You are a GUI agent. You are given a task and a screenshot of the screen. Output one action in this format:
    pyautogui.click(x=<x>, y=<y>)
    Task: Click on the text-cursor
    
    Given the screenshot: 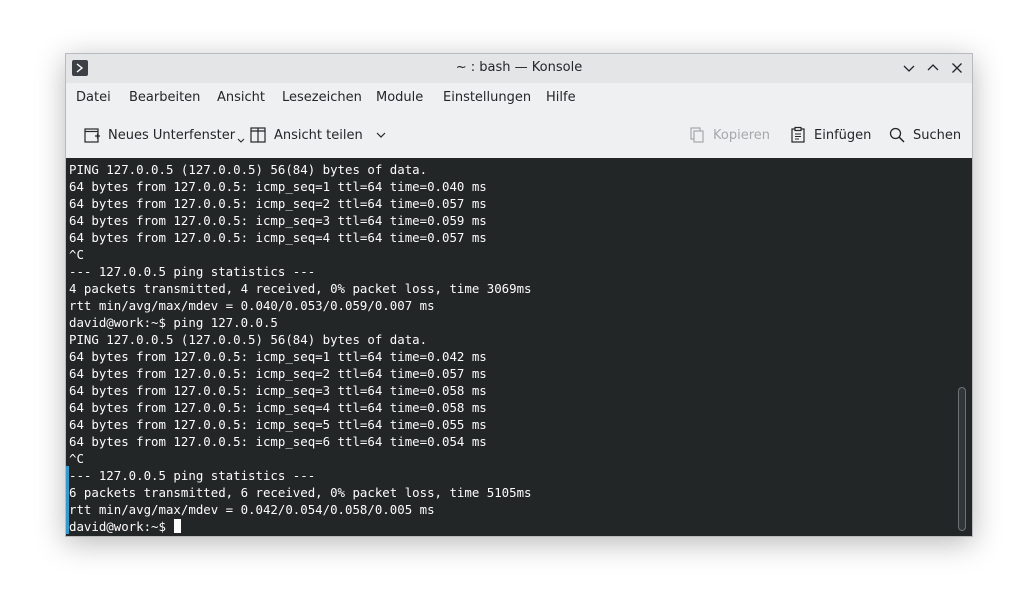 What is the action you would take?
    pyautogui.click(x=178, y=526)
    